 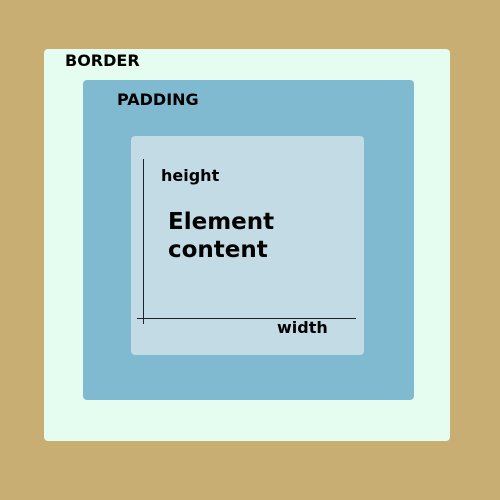 I want to click on height-label: height, so click(x=190, y=175).